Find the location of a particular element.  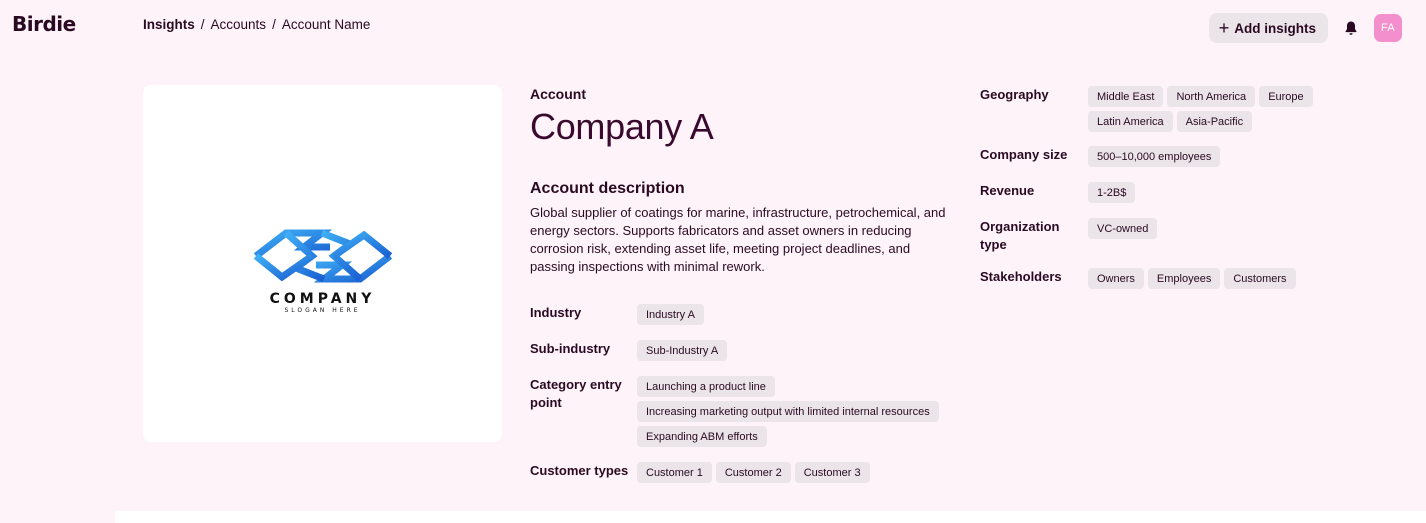

content-panel-edge is located at coordinates (770, 517).